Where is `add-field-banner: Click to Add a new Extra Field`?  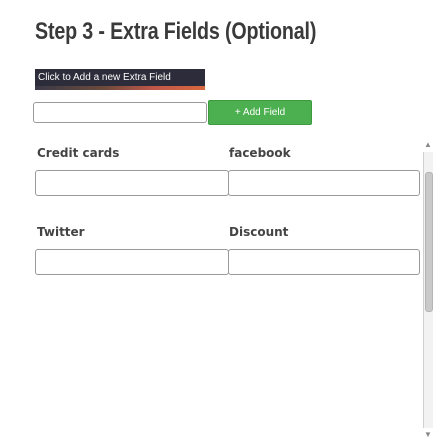
add-field-banner: Click to Add a new Extra Field is located at coordinates (120, 77).